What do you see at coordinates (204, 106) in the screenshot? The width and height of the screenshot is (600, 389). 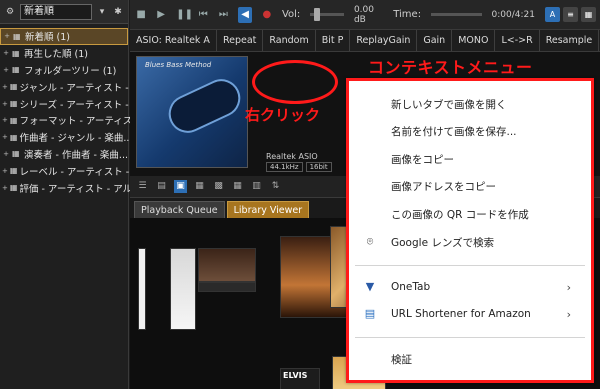 I see `bass-guitar-illustration` at bounding box center [204, 106].